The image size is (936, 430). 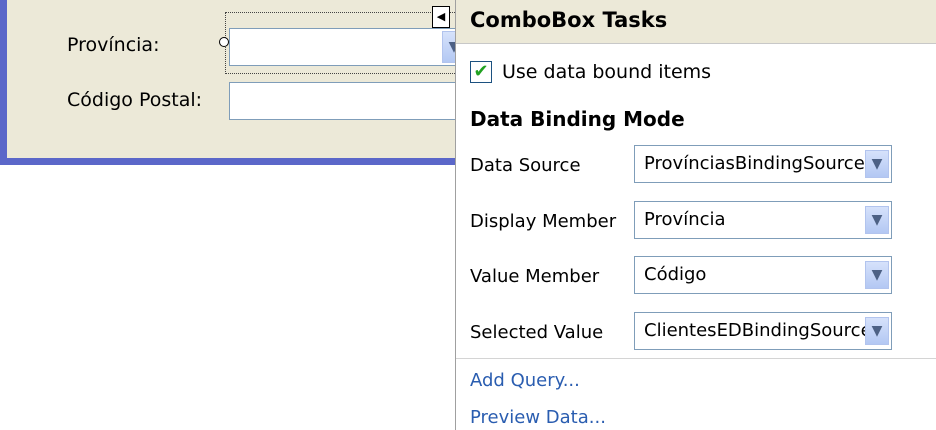 What do you see at coordinates (441, 17) in the screenshot?
I see `smart-tag-arrow-icon: ◀` at bounding box center [441, 17].